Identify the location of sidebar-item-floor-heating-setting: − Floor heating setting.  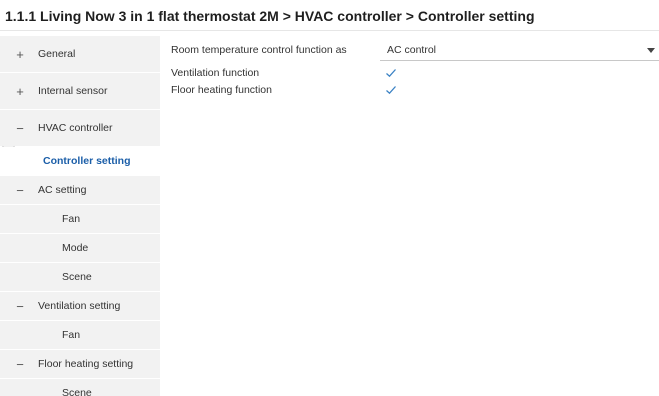
(80, 364).